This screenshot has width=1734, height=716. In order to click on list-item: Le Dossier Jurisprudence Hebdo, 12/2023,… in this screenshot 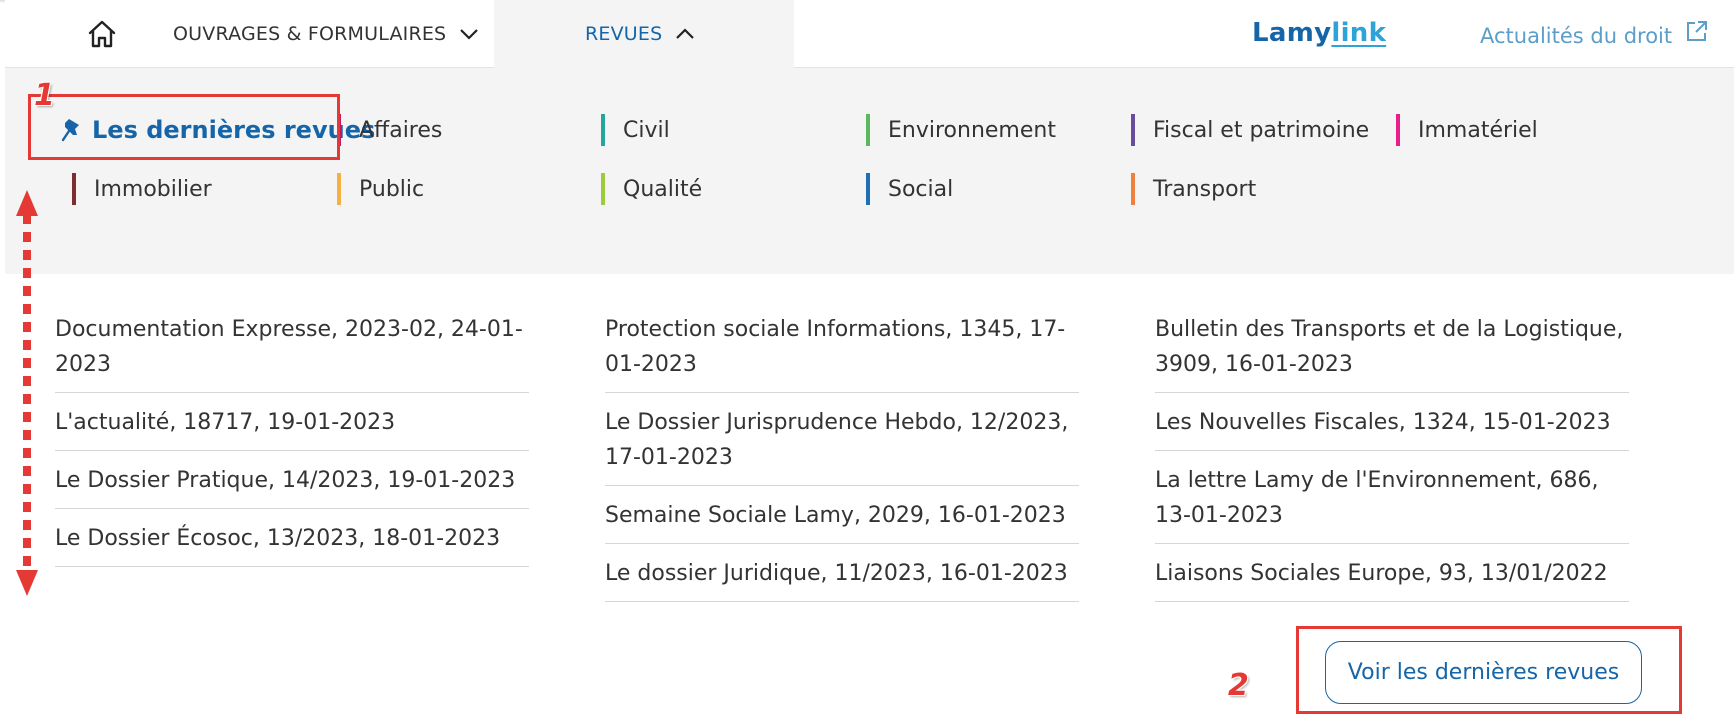, I will do `click(842, 439)`.